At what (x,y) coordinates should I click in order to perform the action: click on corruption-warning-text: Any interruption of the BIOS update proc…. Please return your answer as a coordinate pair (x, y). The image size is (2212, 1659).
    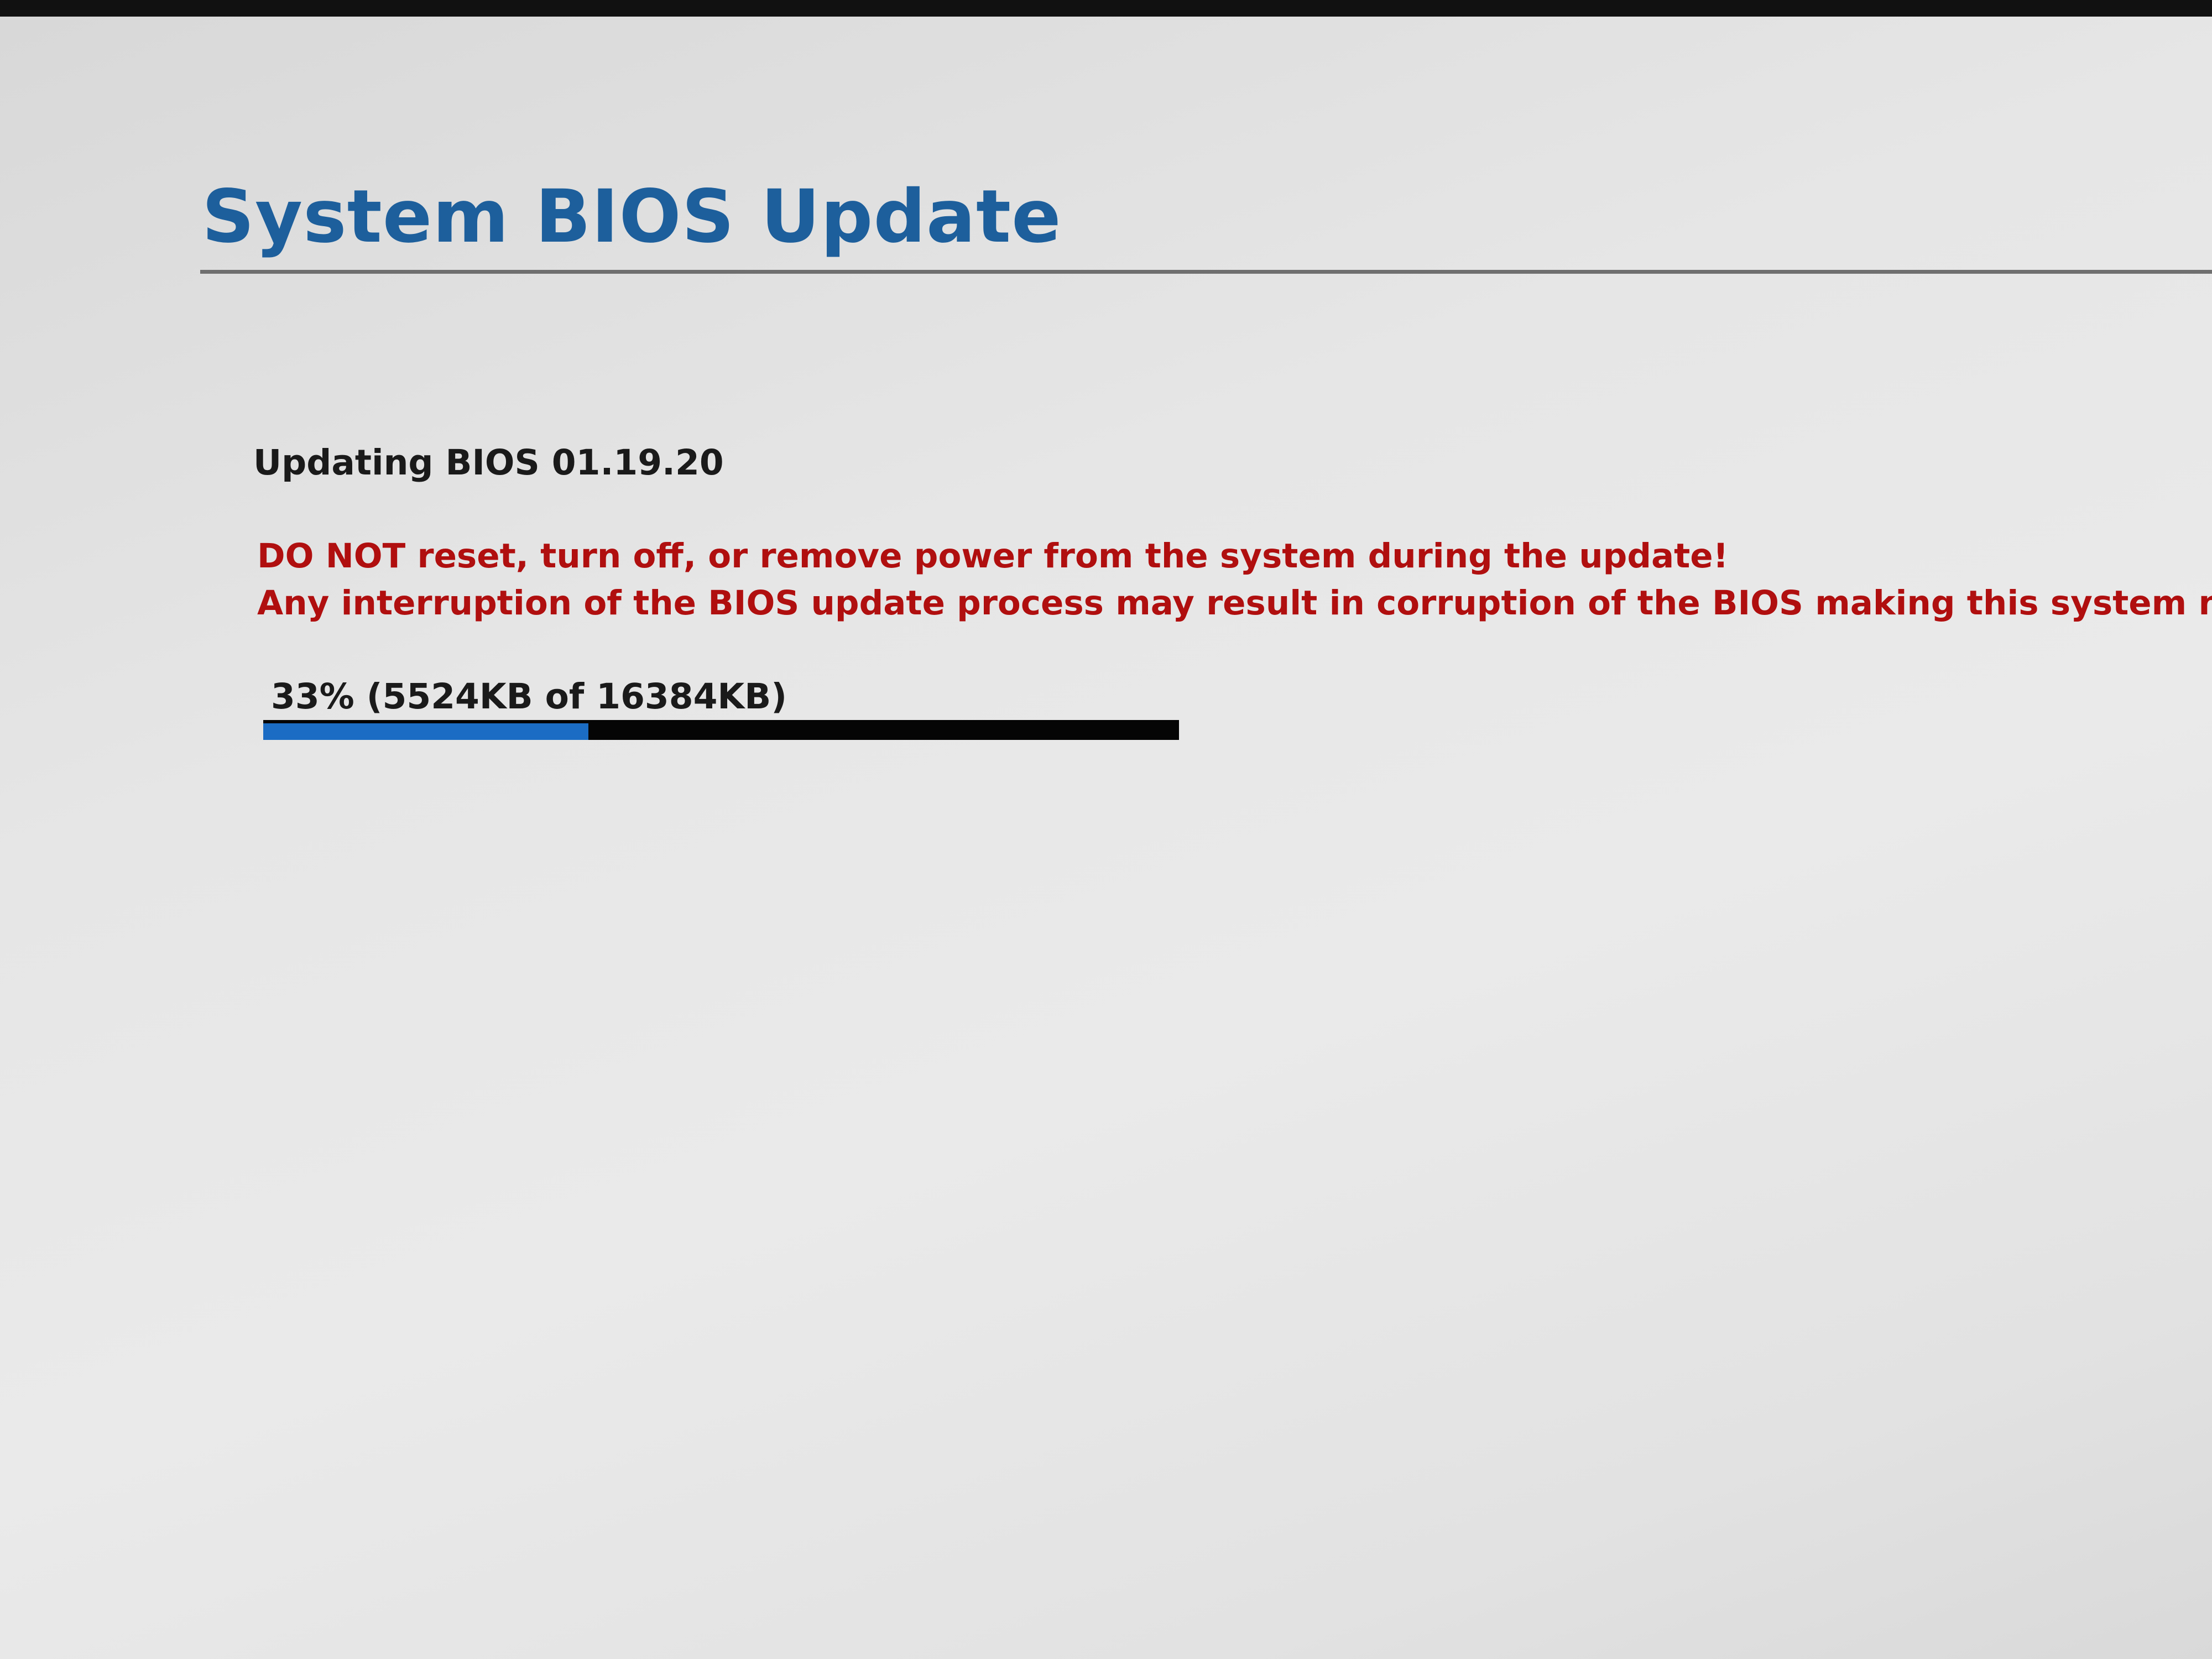
    Looking at the image, I should click on (1235, 603).